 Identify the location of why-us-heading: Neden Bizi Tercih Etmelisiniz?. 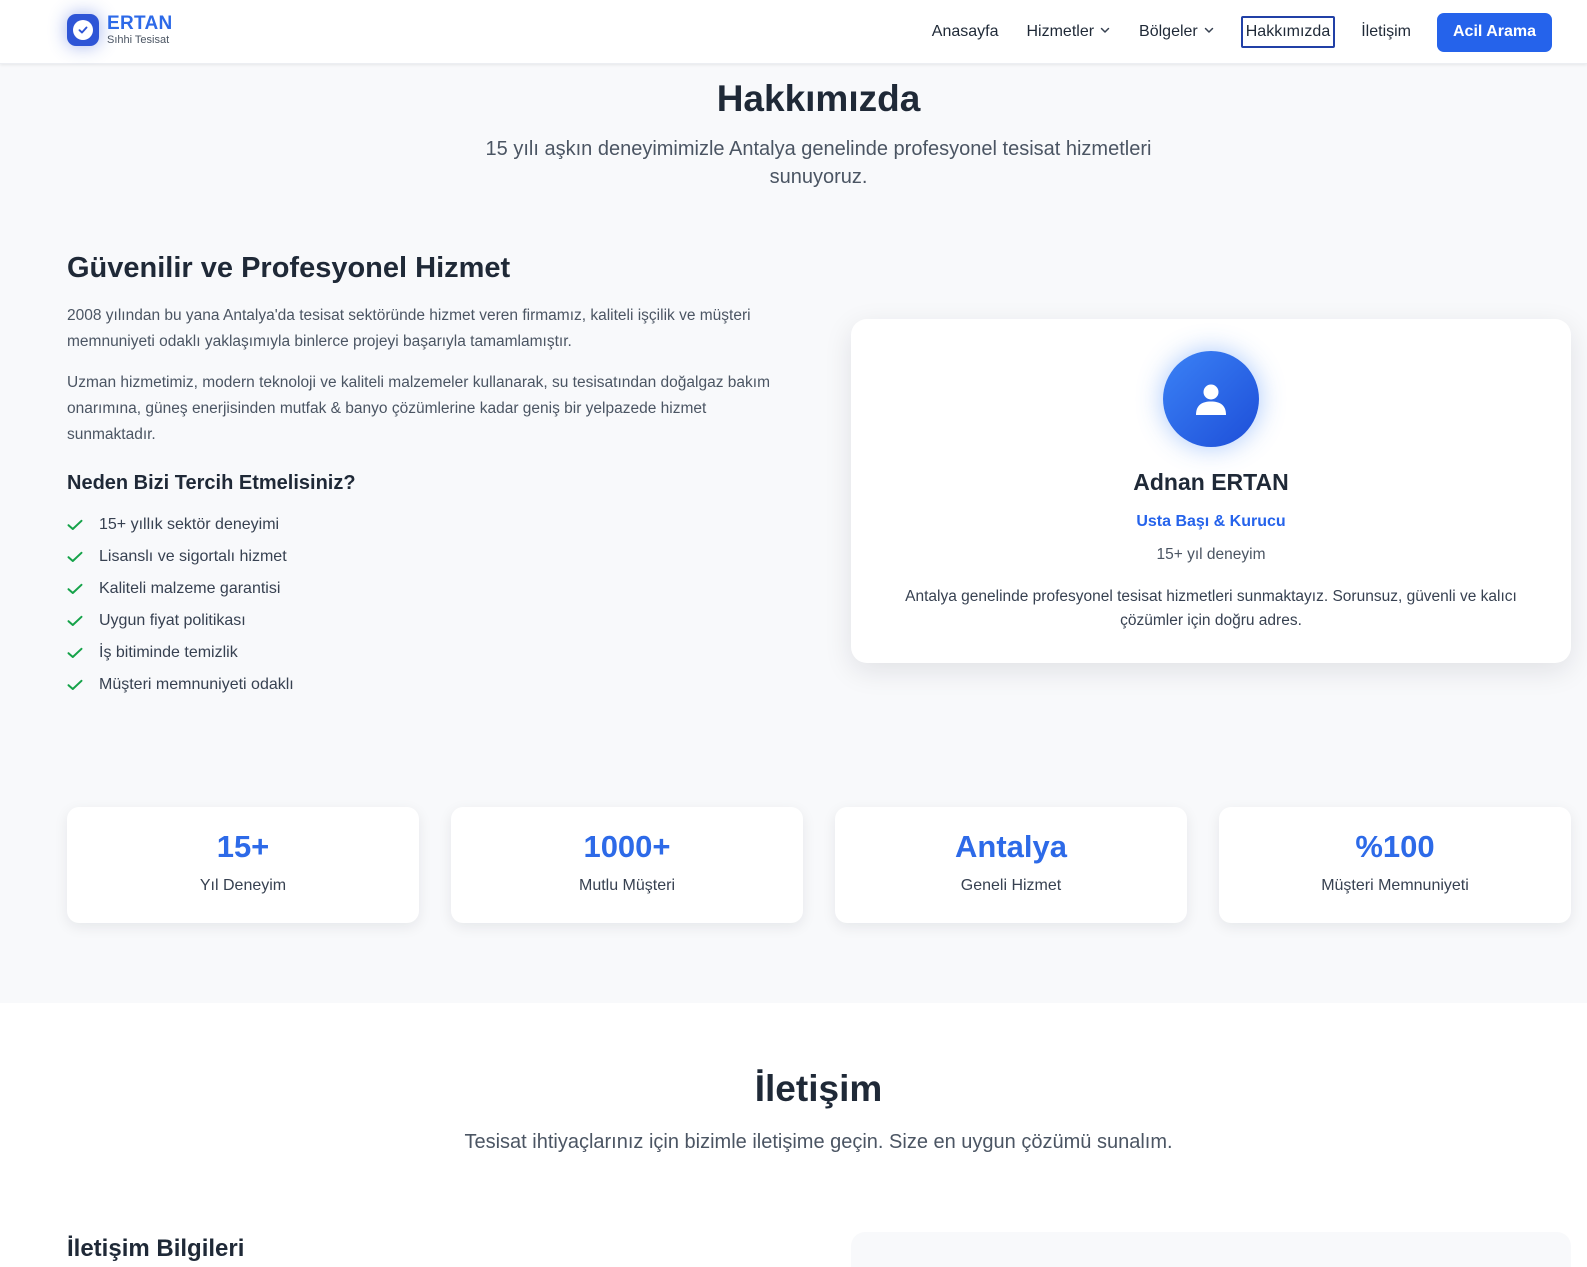
(211, 483).